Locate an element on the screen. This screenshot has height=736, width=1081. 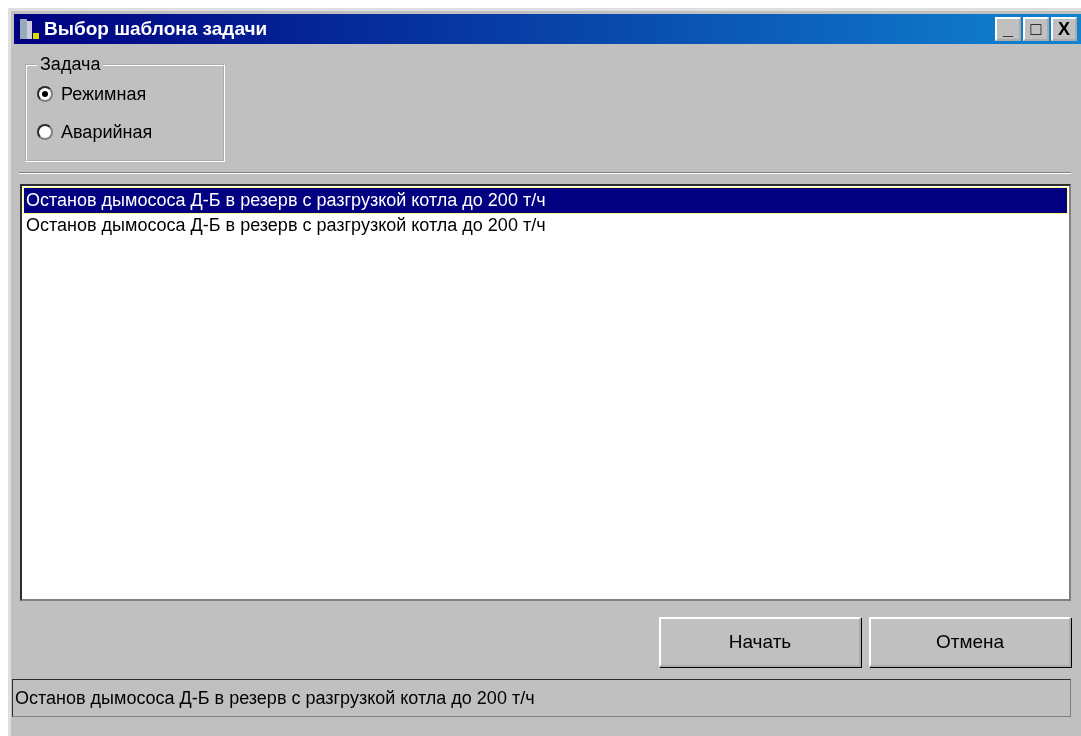
window-control-button: □ is located at coordinates (1036, 29).